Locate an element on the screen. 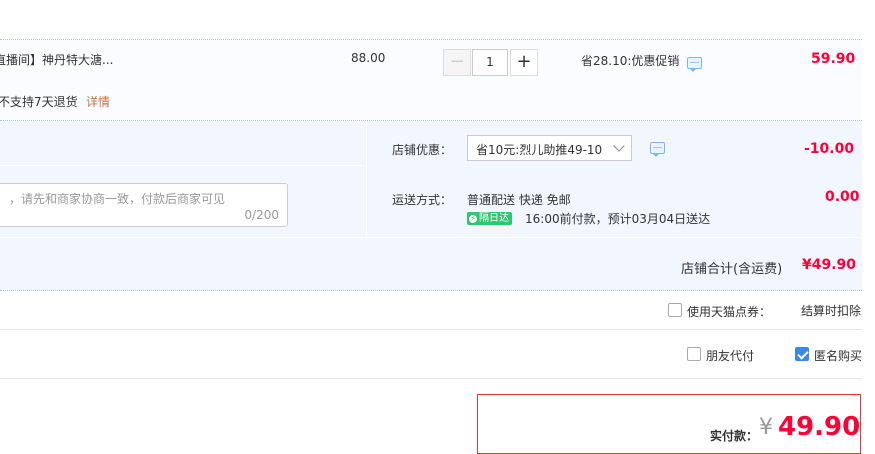 The height and width of the screenshot is (454, 875). payment-amount: 49.90 is located at coordinates (819, 427).